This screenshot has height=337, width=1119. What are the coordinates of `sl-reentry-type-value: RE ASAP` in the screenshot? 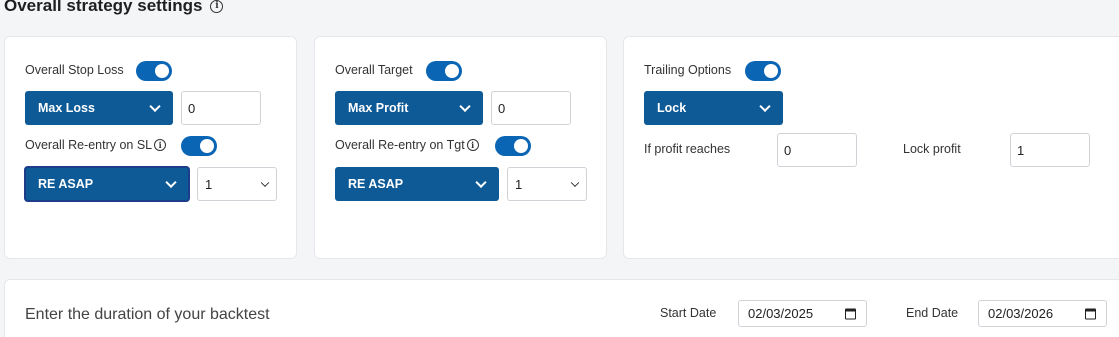 It's located at (66, 184).